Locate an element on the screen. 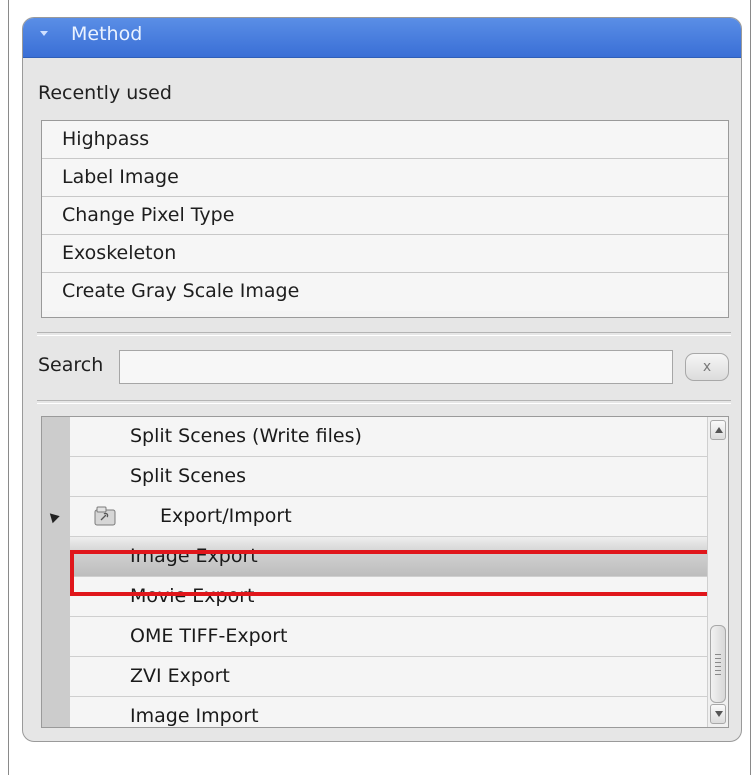 Image resolution: width=754 pixels, height=776 pixels. tree-item-split-scenes: Split Scenes is located at coordinates (388, 477).